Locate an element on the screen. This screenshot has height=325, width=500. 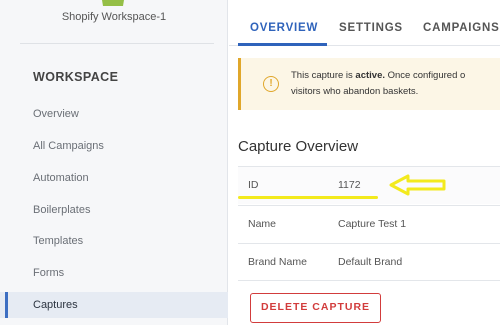
sidebar-item-all-campaigns: All Campaigns is located at coordinates (114, 146).